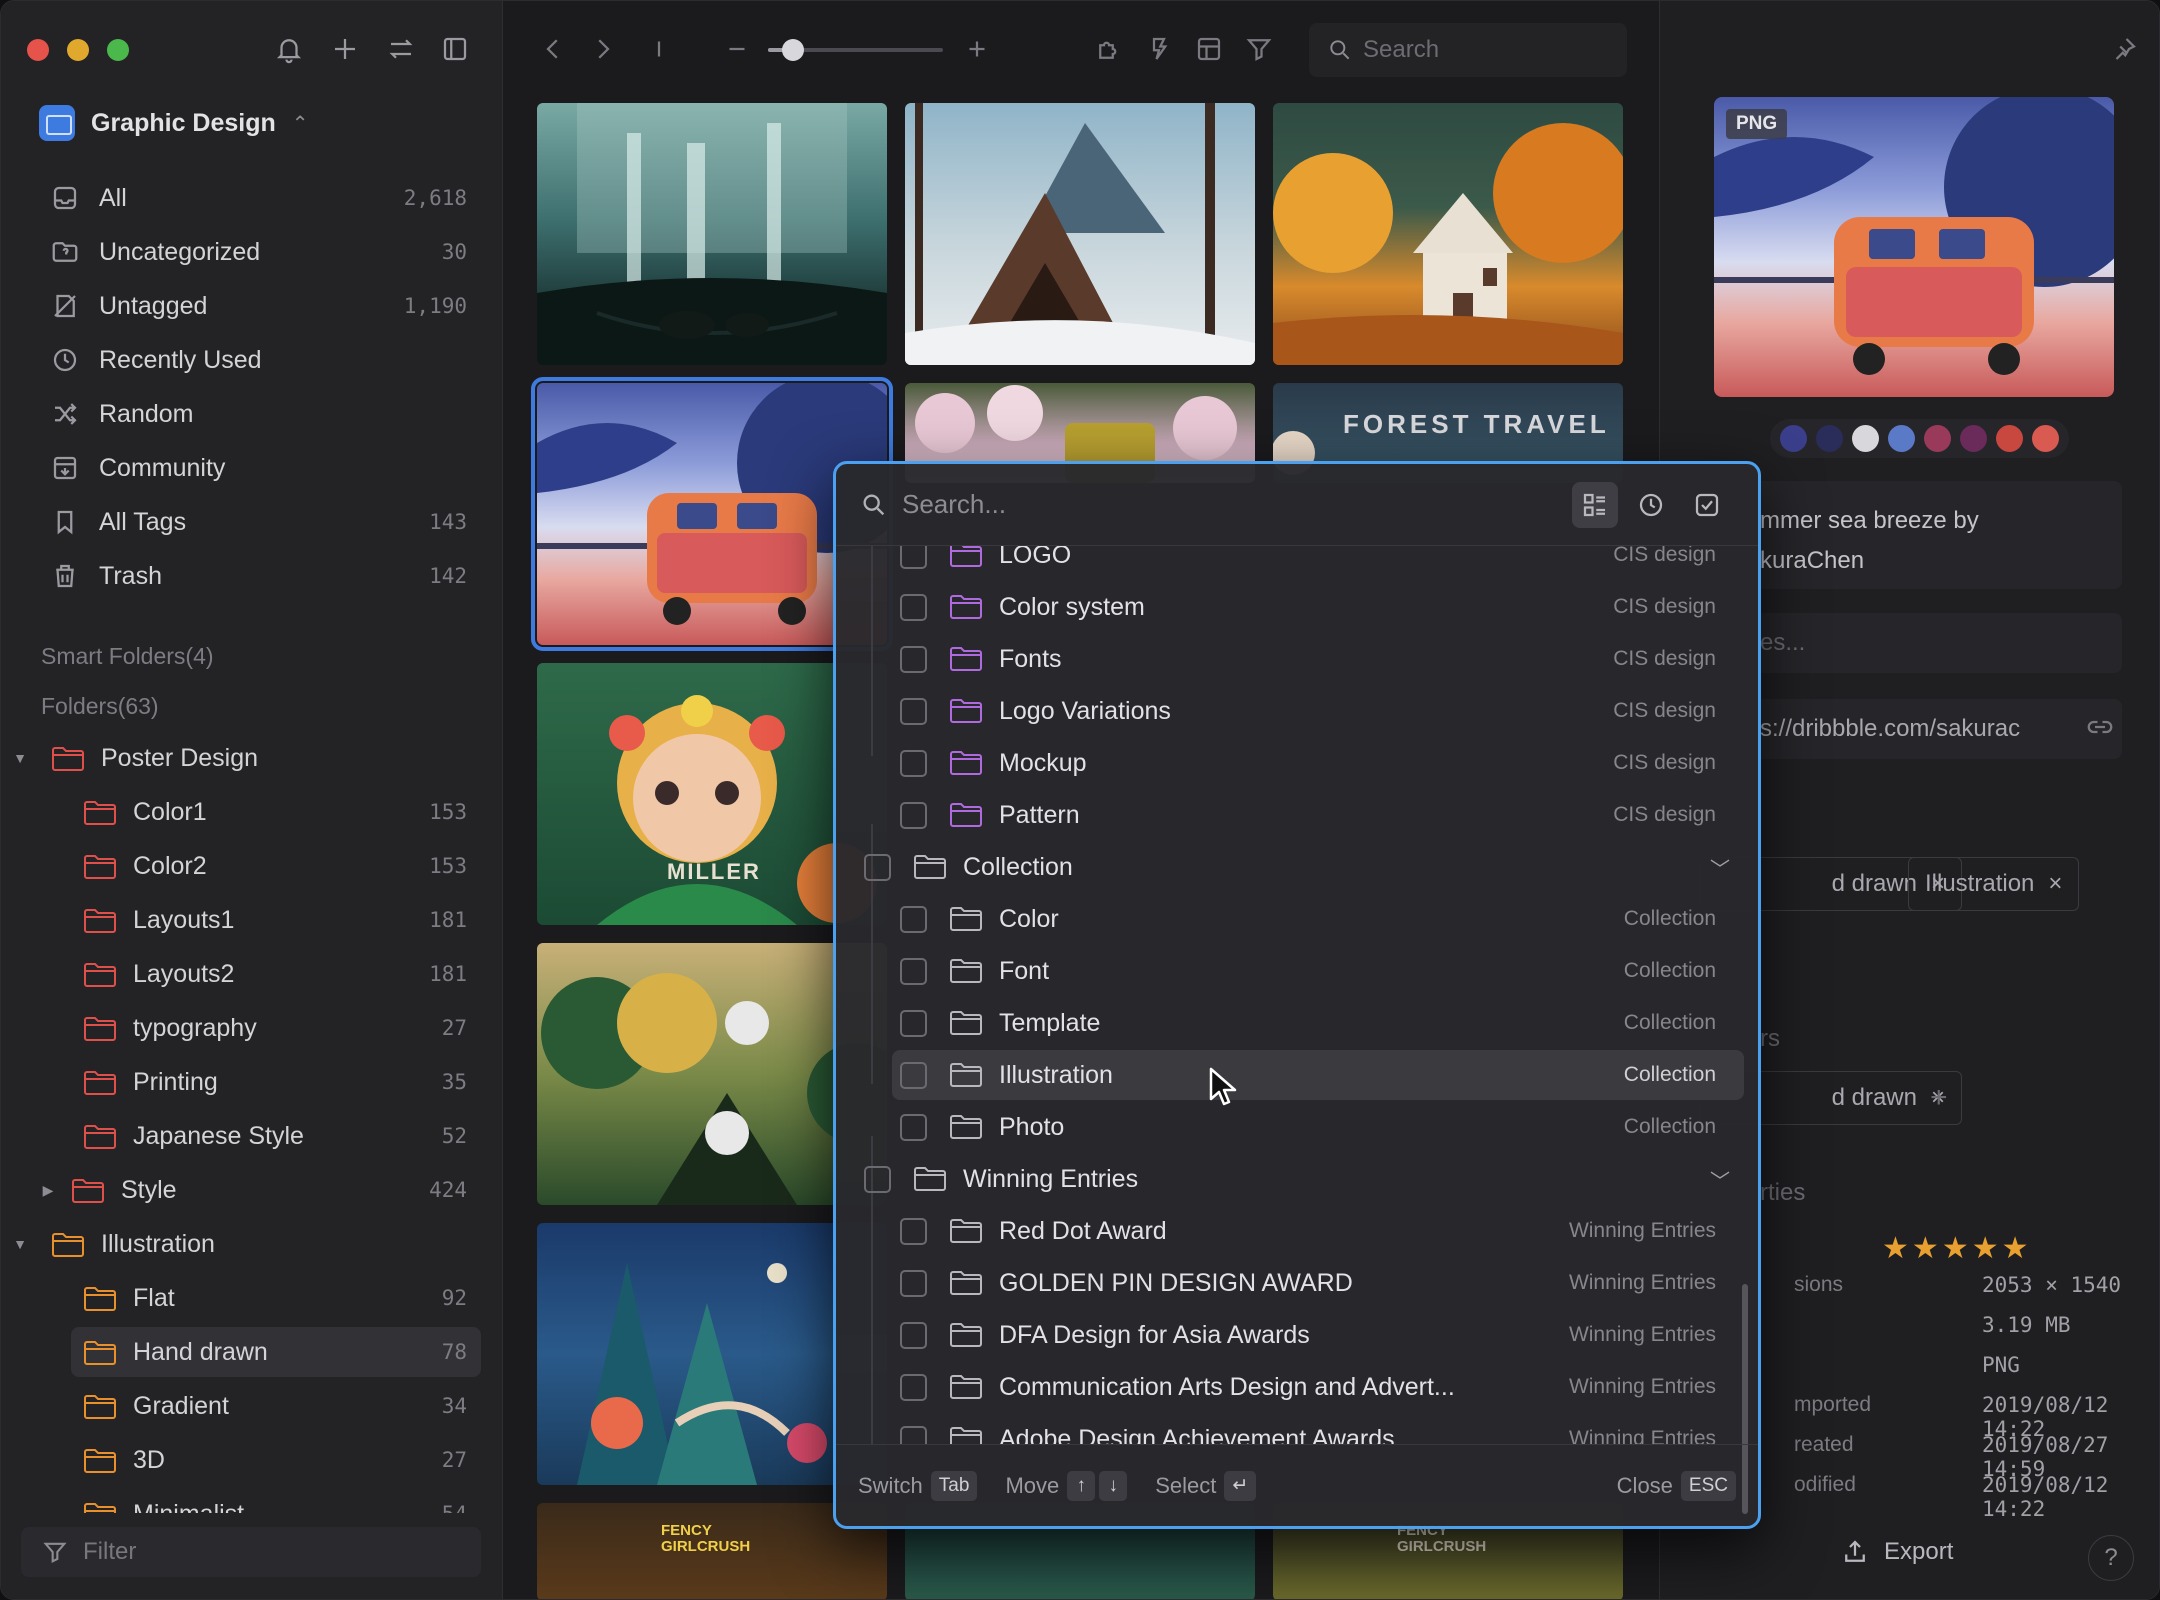  I want to click on add-folder-icon: +, so click(1939, 1098).